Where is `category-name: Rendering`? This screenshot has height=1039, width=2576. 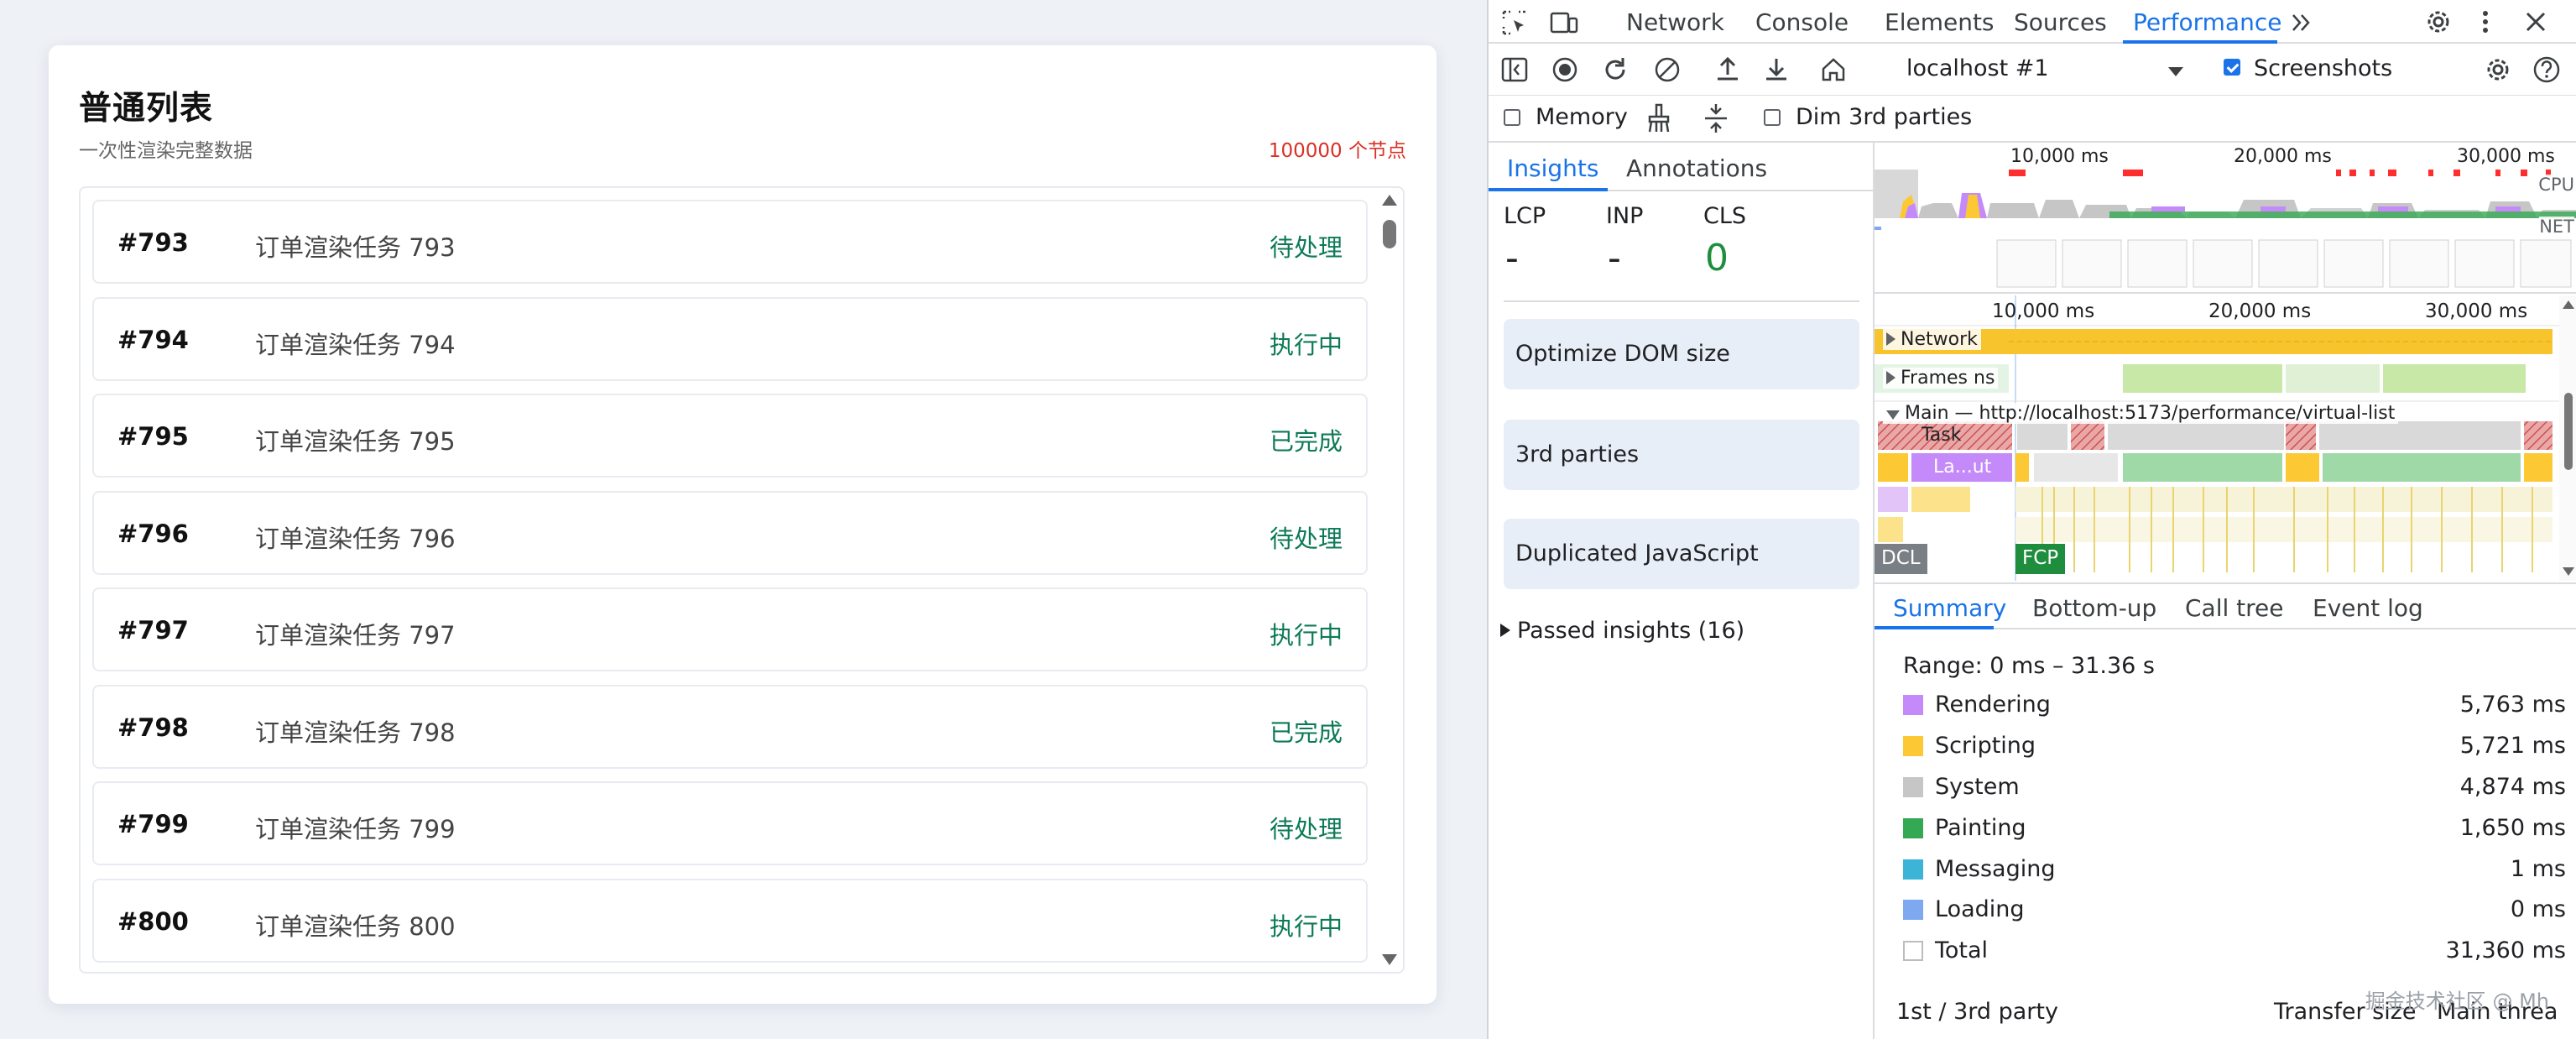
category-name: Rendering is located at coordinates (1993, 705).